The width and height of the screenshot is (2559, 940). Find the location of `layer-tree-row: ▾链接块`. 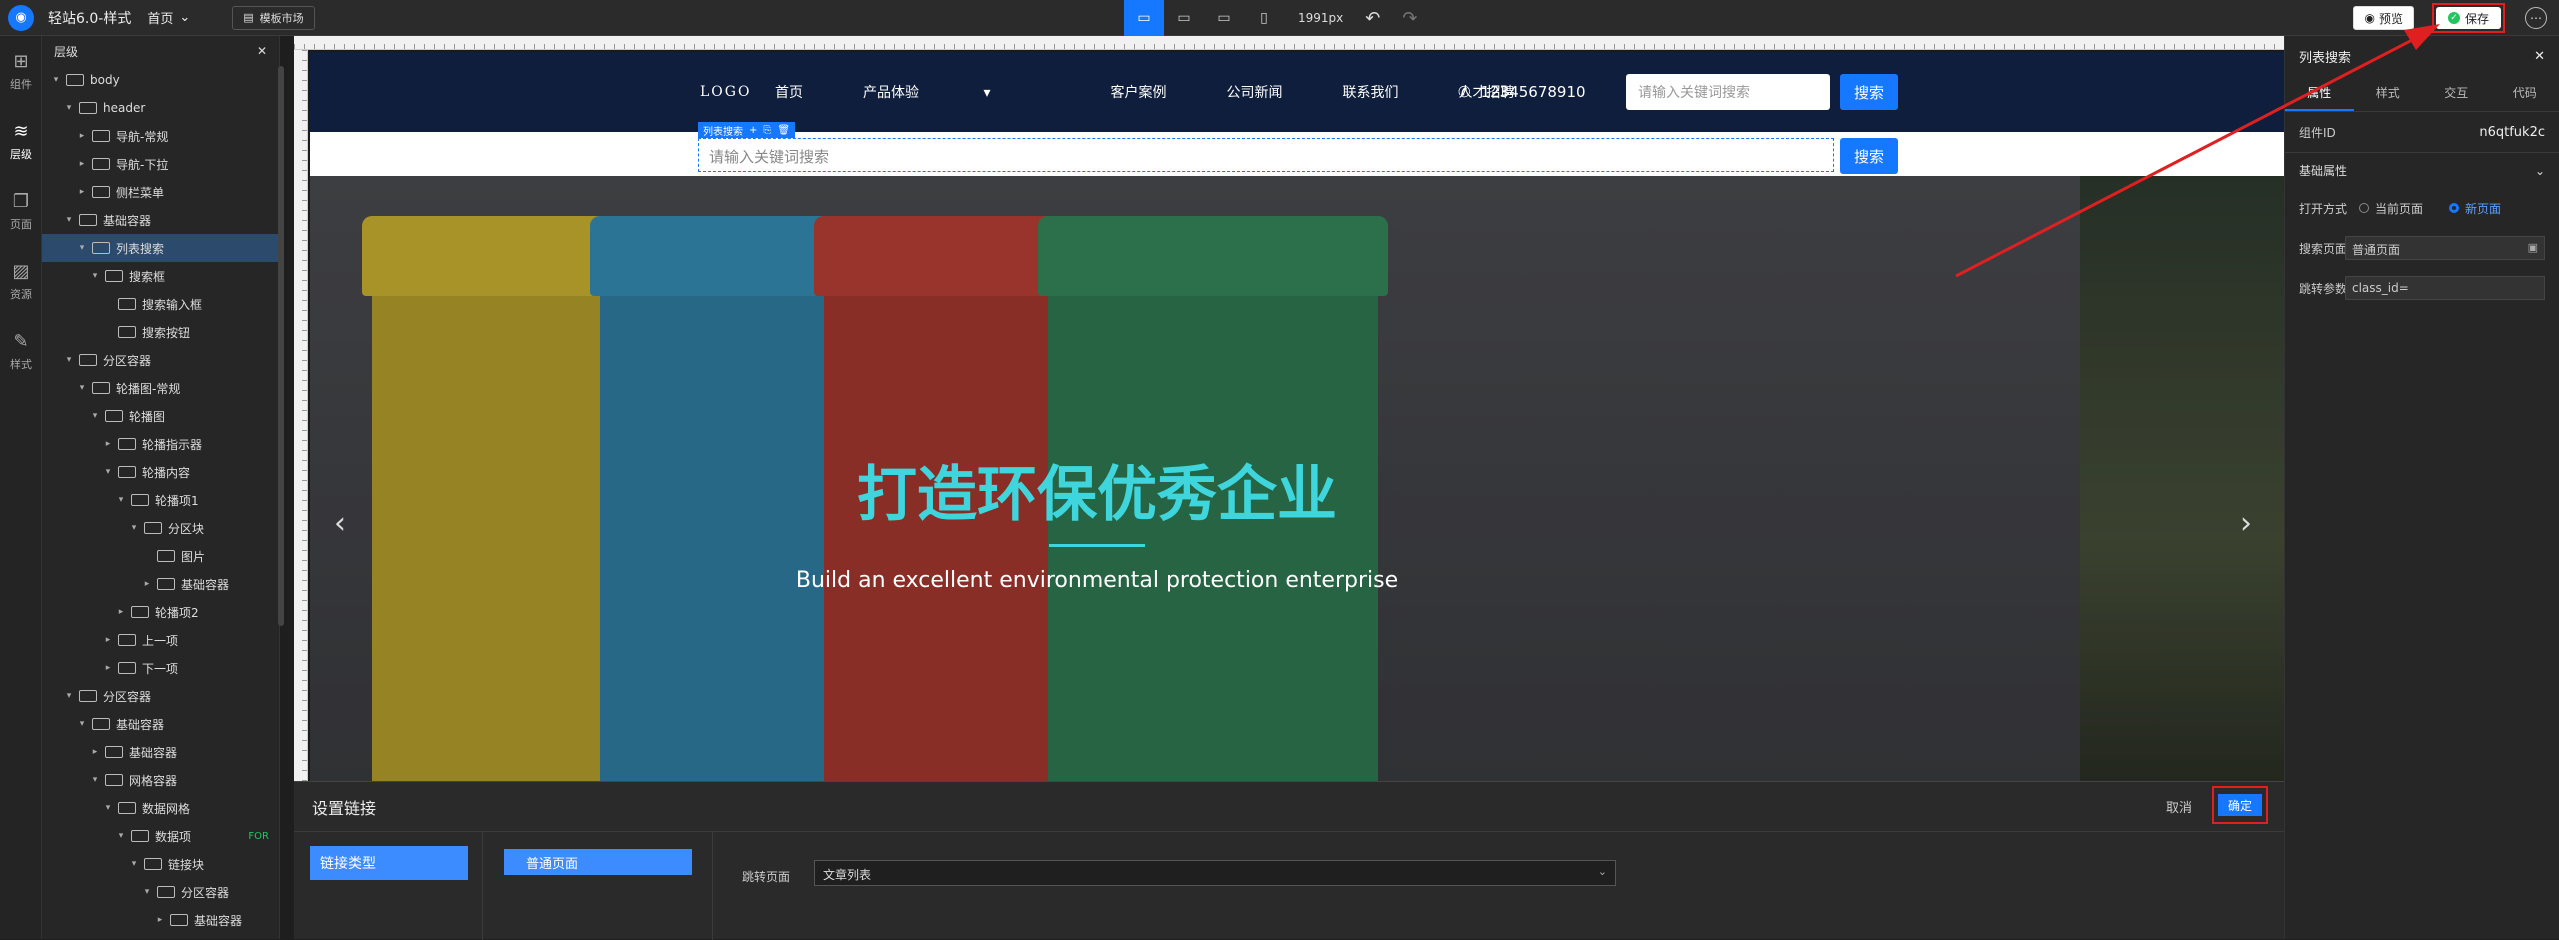

layer-tree-row: ▾链接块 is located at coordinates (160, 864).